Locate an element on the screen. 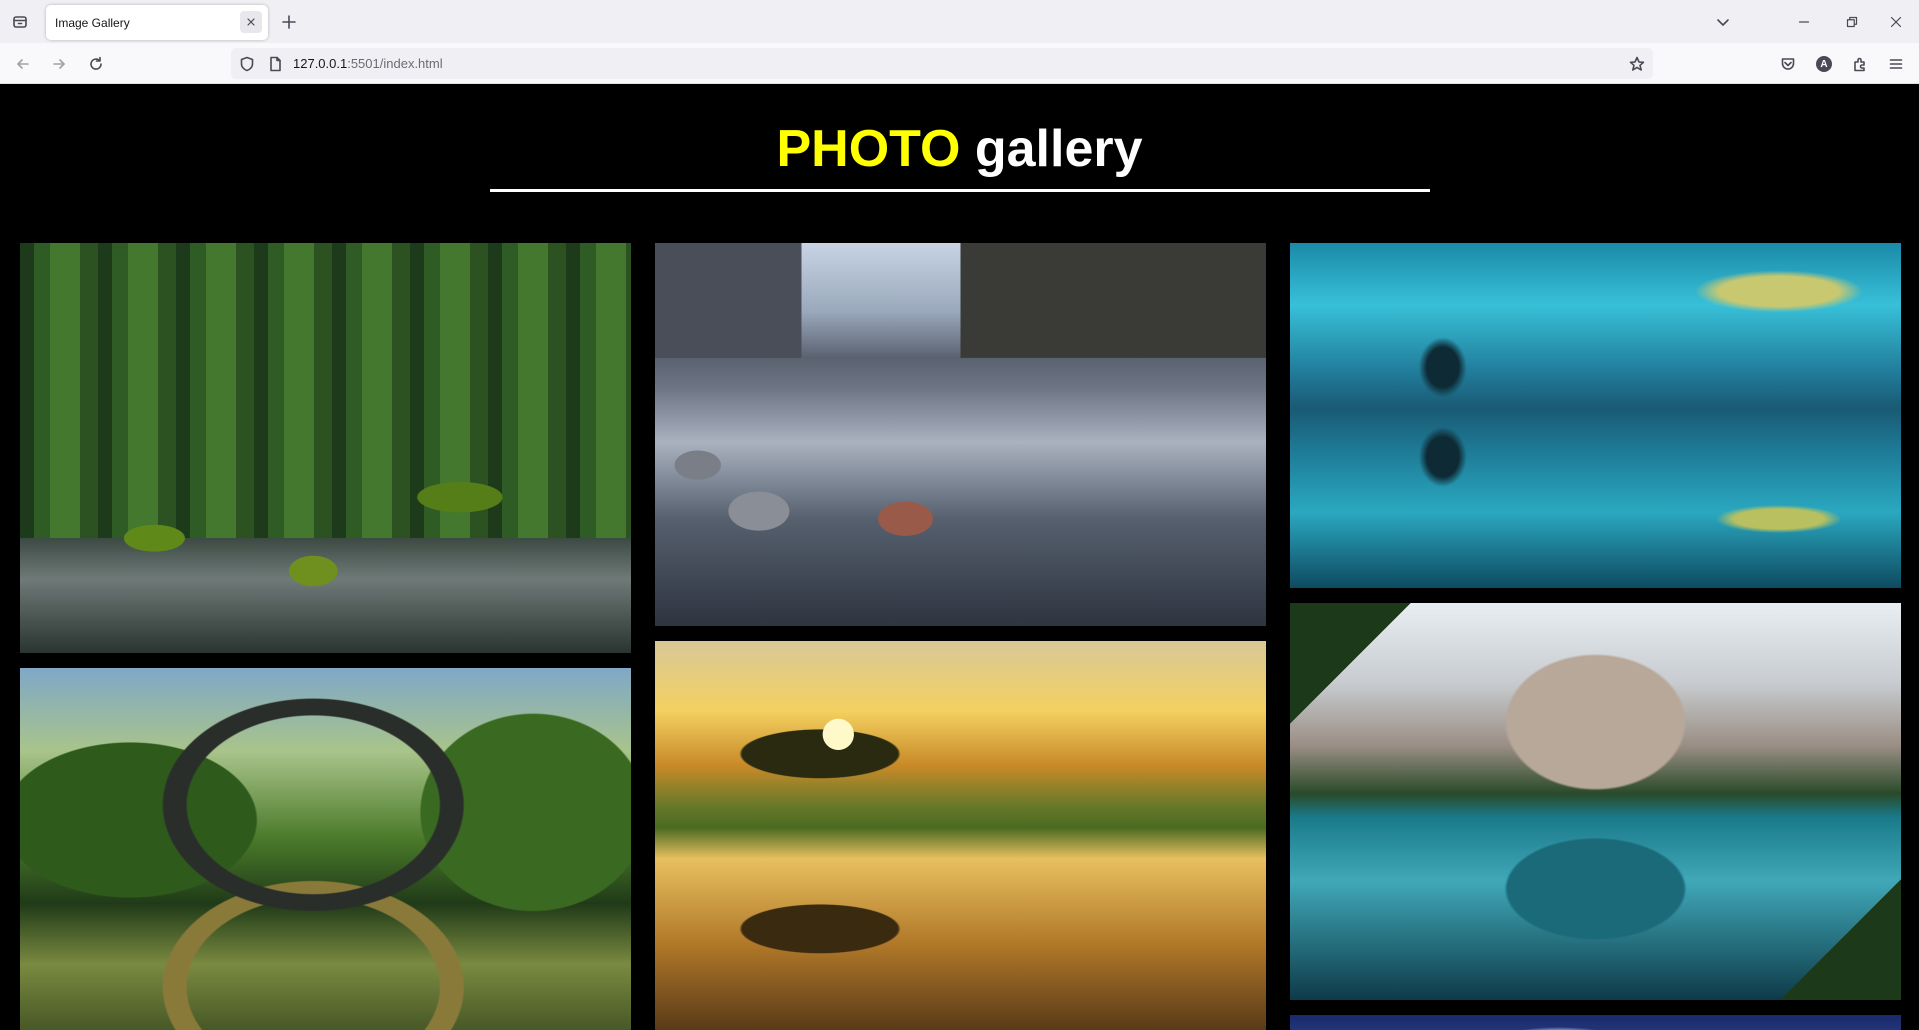 The image size is (1919, 1030). page-title: PHOTO gallery is located at coordinates (959, 149).